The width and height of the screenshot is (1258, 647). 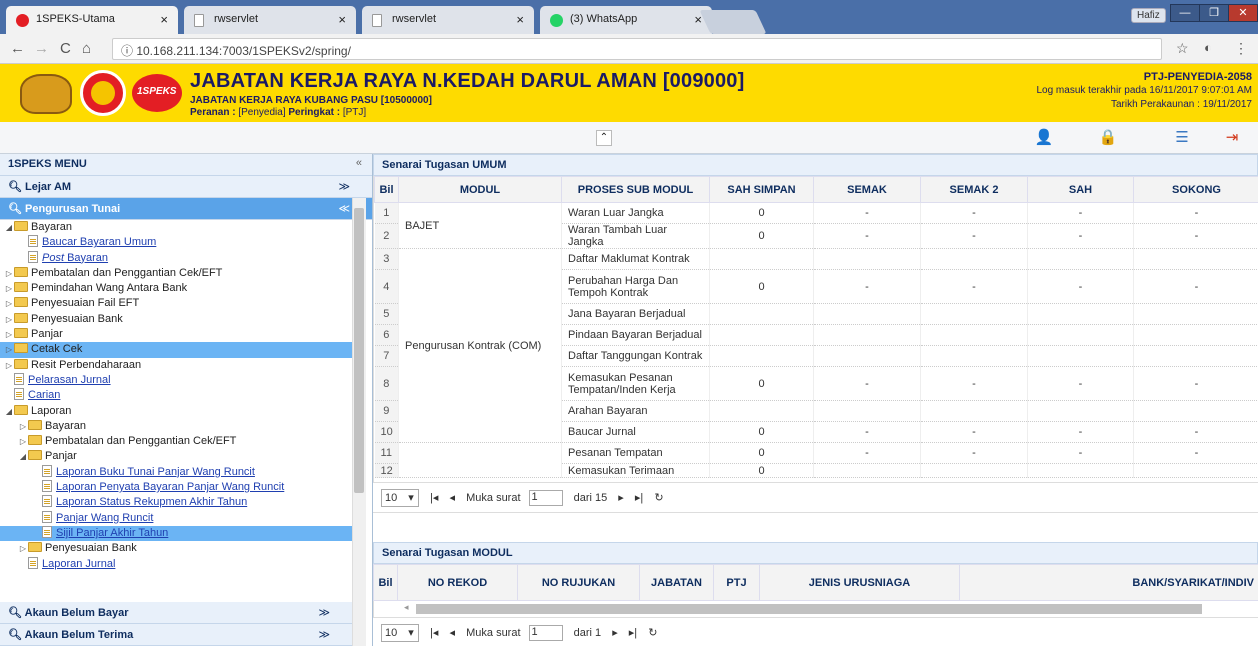 What do you see at coordinates (732, 22) in the screenshot?
I see `new-tab-button` at bounding box center [732, 22].